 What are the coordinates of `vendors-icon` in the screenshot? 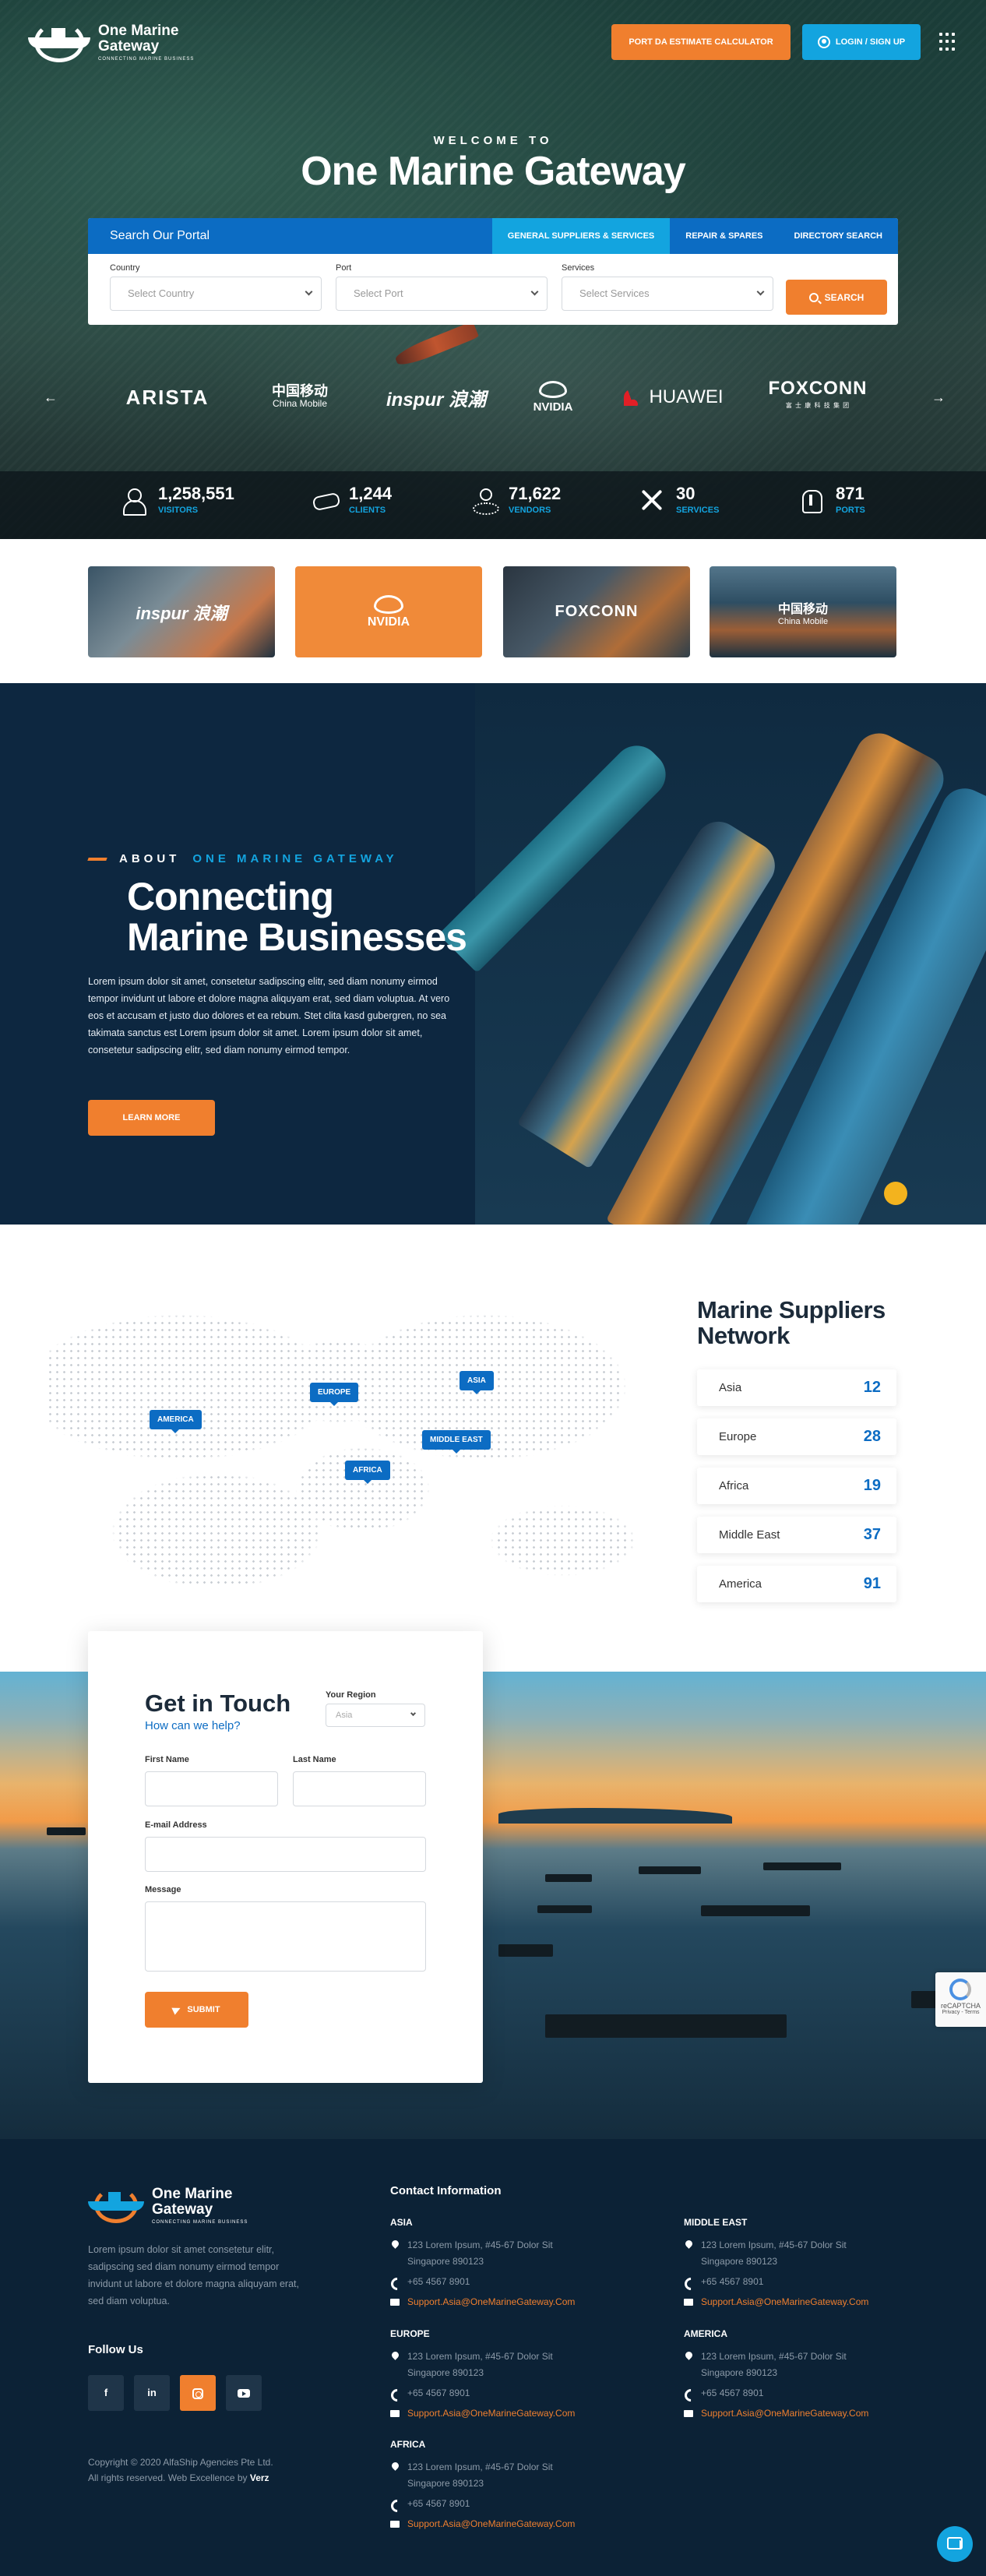 It's located at (485, 501).